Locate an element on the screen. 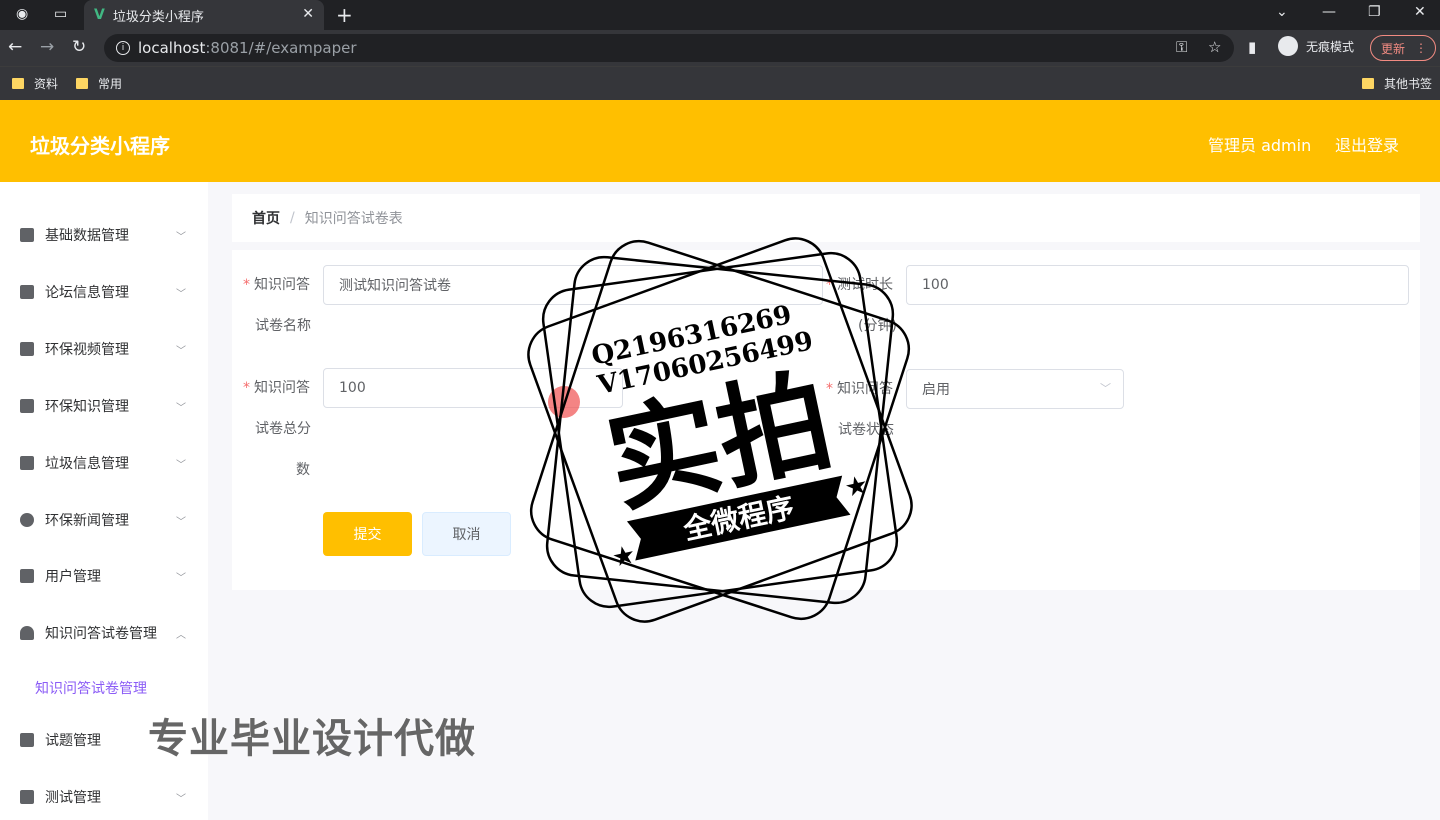  bar-chart-icon is located at coordinates (27, 463).